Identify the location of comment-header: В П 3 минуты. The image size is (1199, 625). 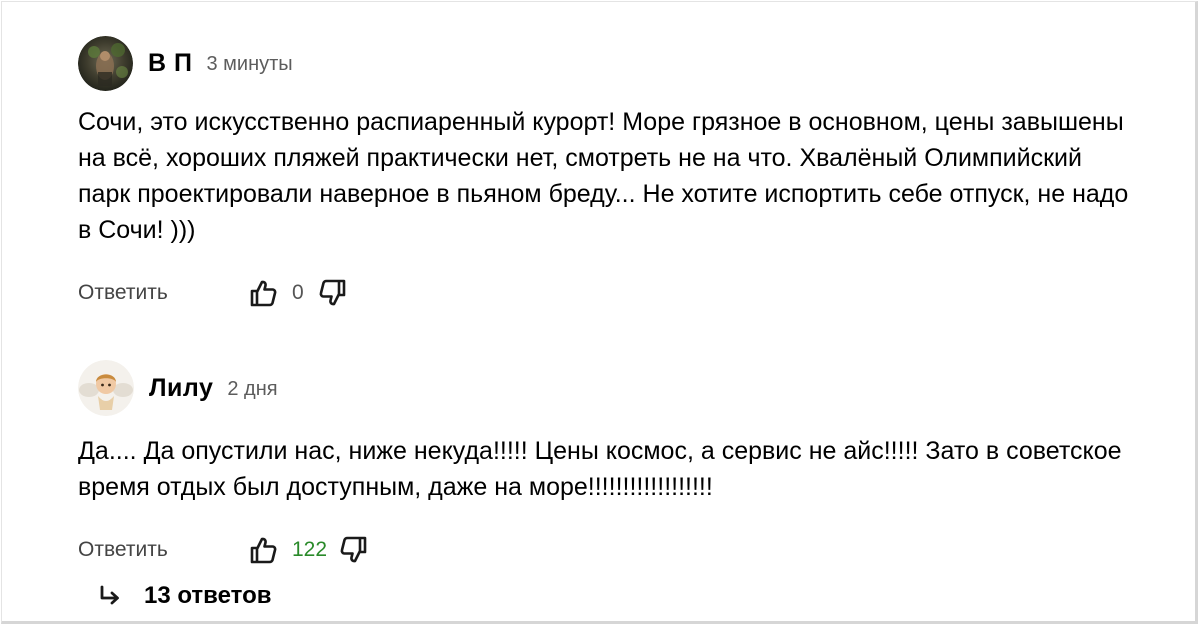
(616, 63).